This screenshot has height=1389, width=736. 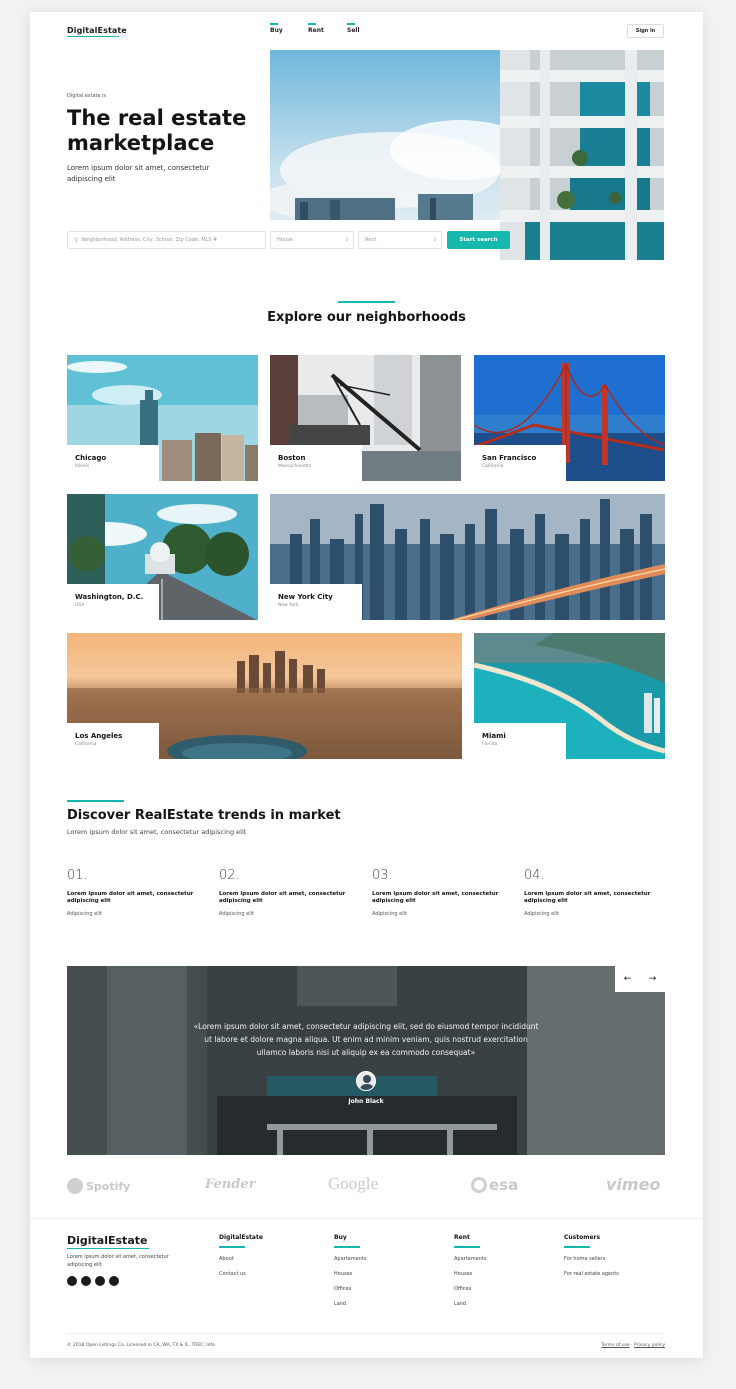 I want to click on city-card-los-angeles: Los Angeles California, so click(x=264, y=696).